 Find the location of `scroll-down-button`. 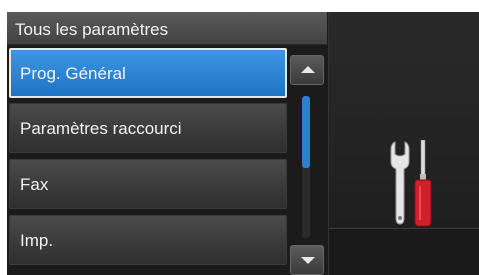

scroll-down-button is located at coordinates (307, 260).